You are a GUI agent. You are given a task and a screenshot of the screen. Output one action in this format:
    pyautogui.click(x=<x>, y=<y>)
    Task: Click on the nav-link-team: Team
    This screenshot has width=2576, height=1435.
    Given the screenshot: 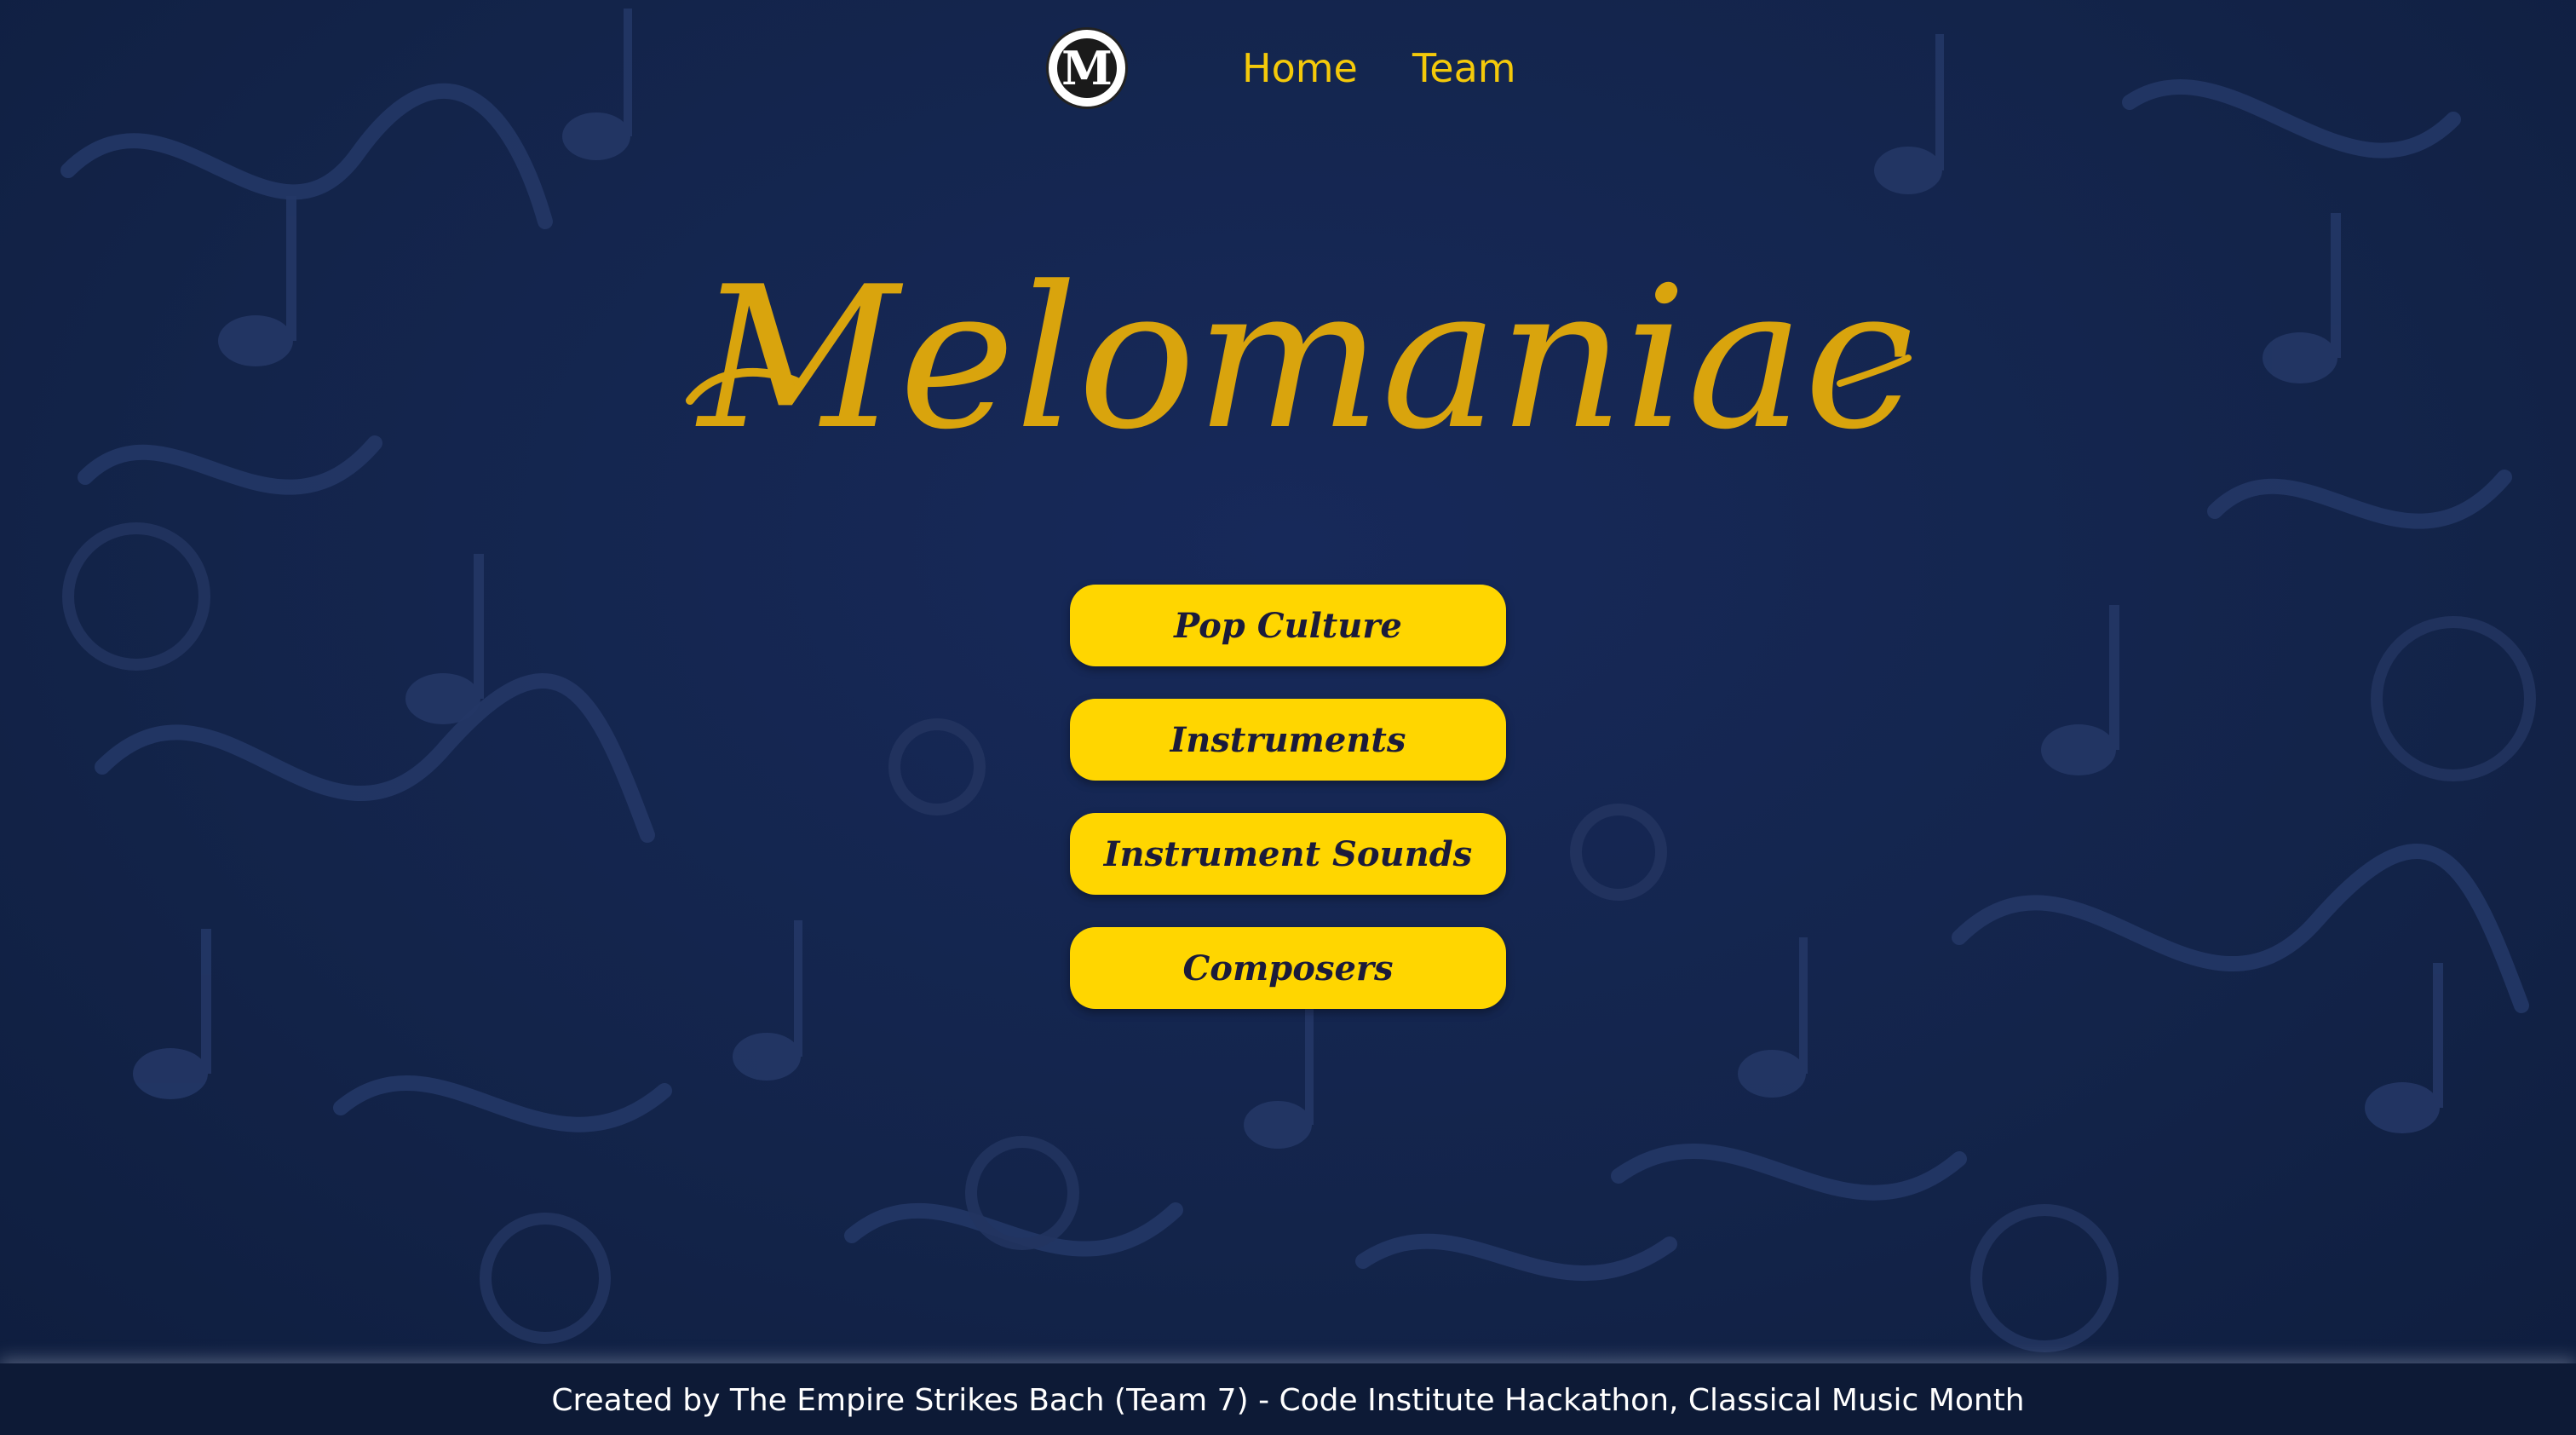 What is the action you would take?
    pyautogui.click(x=1464, y=68)
    